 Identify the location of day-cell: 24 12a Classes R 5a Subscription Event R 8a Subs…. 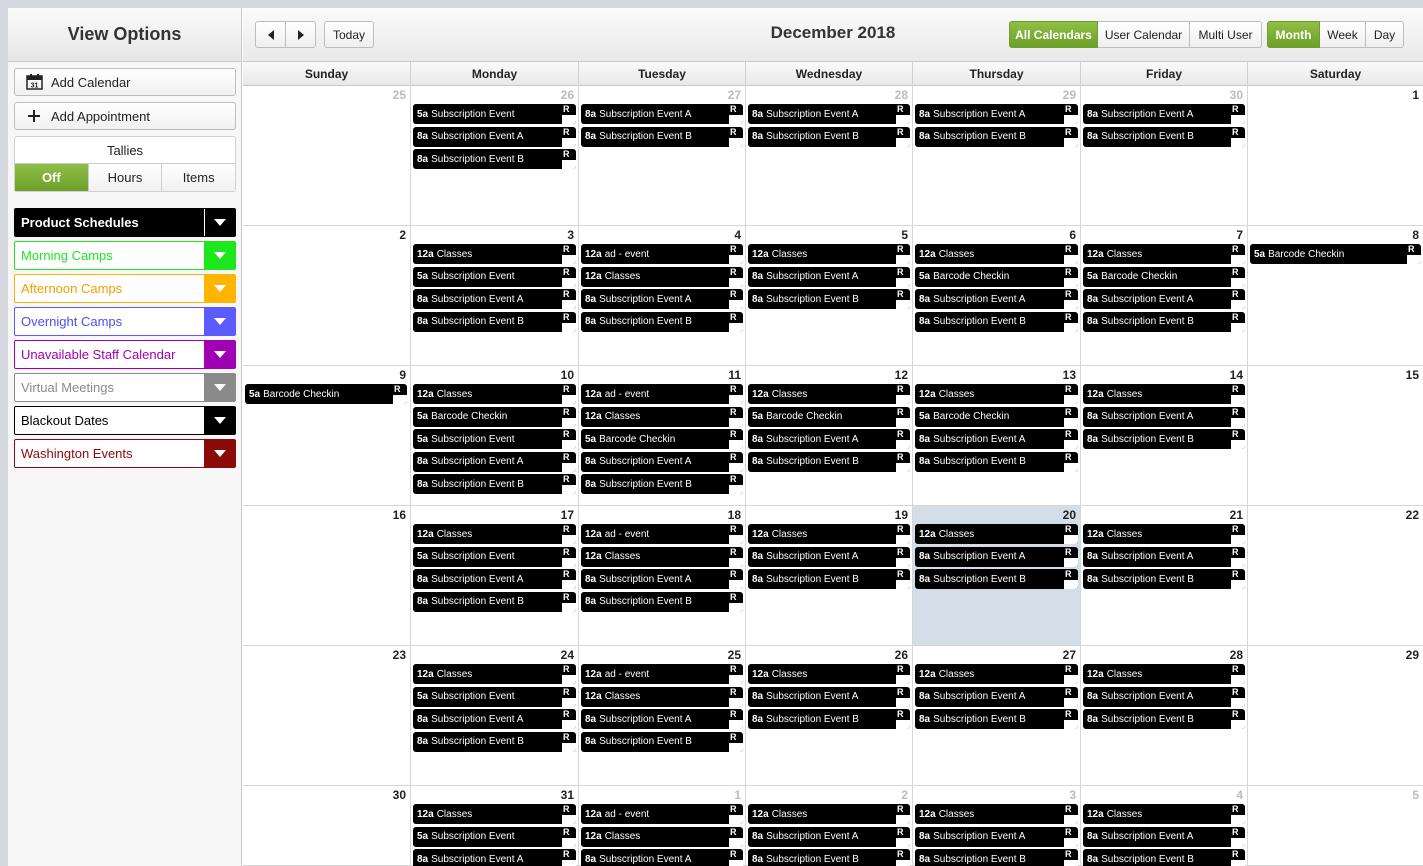
(494, 716).